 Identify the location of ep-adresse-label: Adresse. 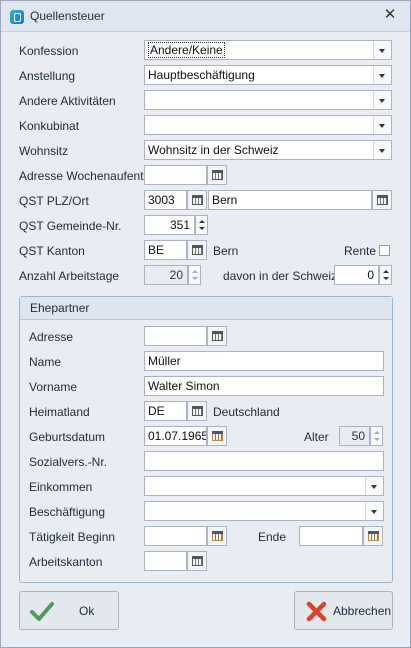
(51, 337).